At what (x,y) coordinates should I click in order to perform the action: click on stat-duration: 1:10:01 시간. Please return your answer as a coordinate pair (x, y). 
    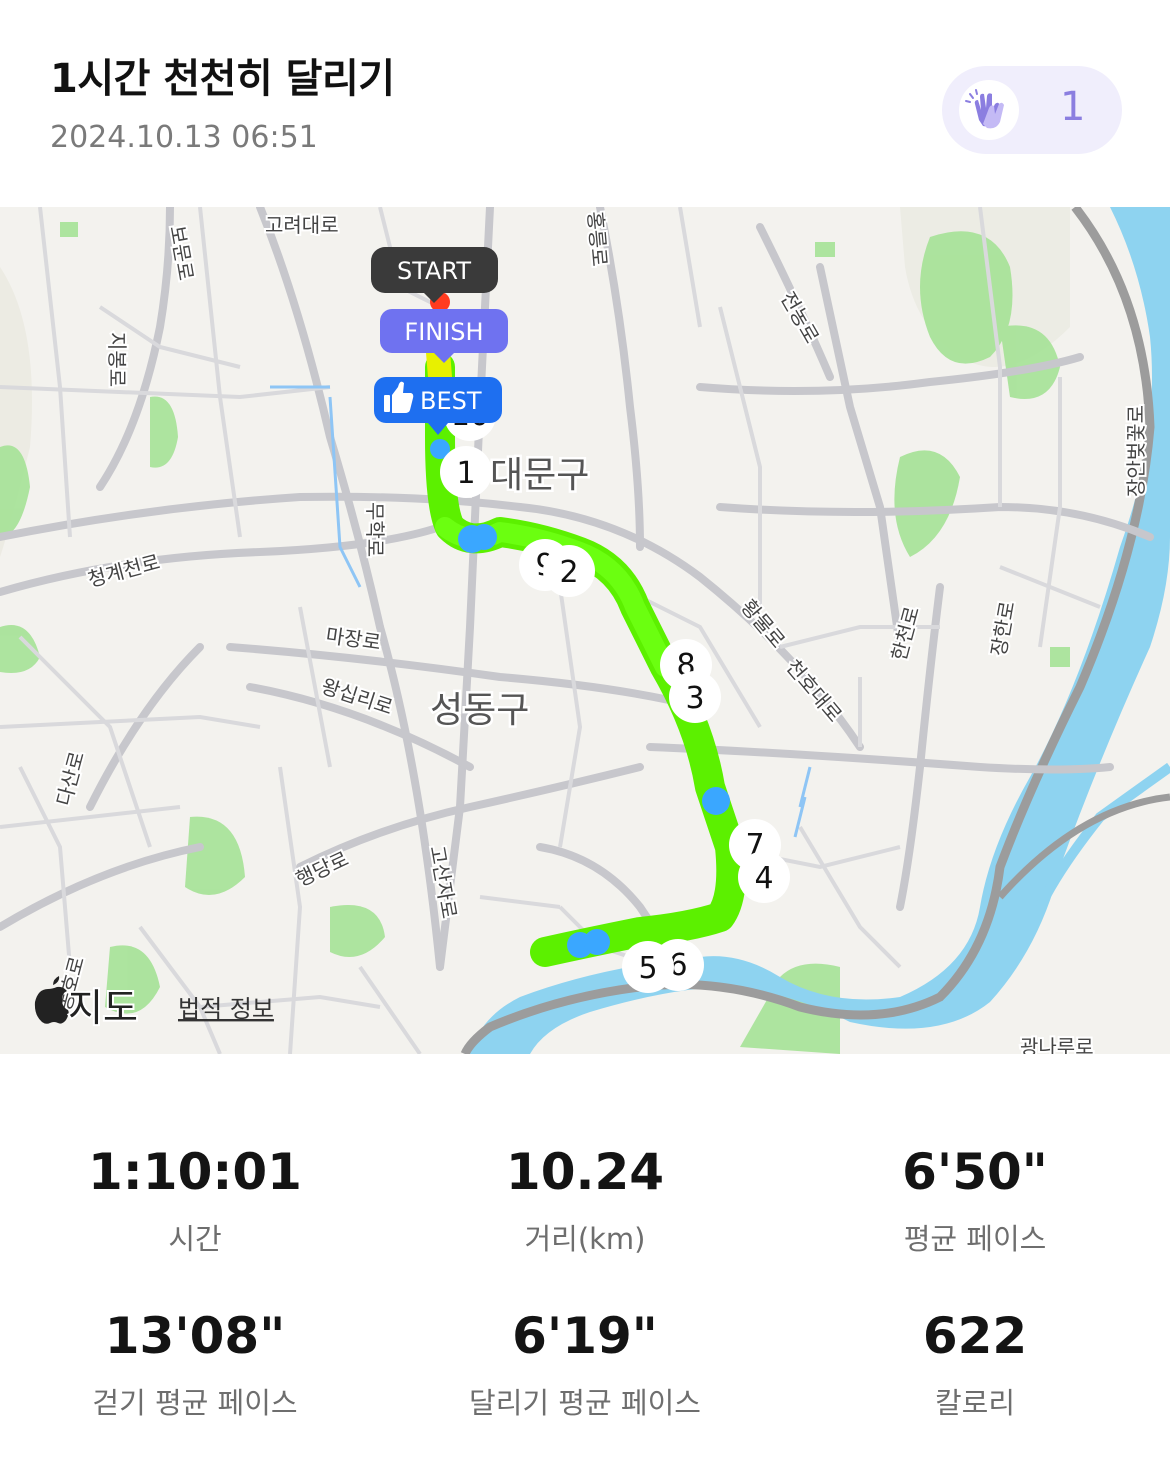
    Looking at the image, I should click on (195, 1200).